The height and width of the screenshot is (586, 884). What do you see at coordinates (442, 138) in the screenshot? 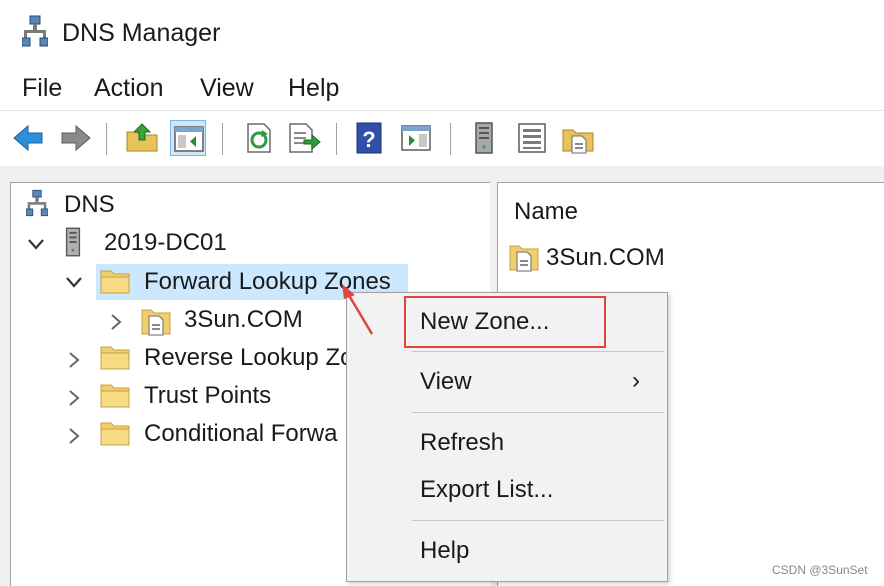
I see `toolbar: ?` at bounding box center [442, 138].